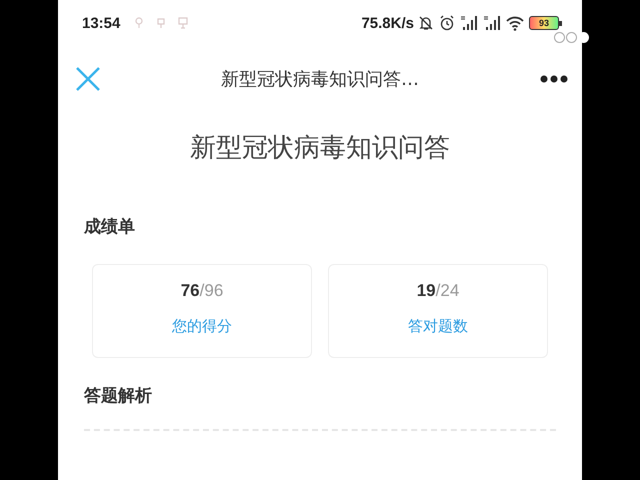 The height and width of the screenshot is (480, 640). I want to click on score-label: 答对题数, so click(438, 326).